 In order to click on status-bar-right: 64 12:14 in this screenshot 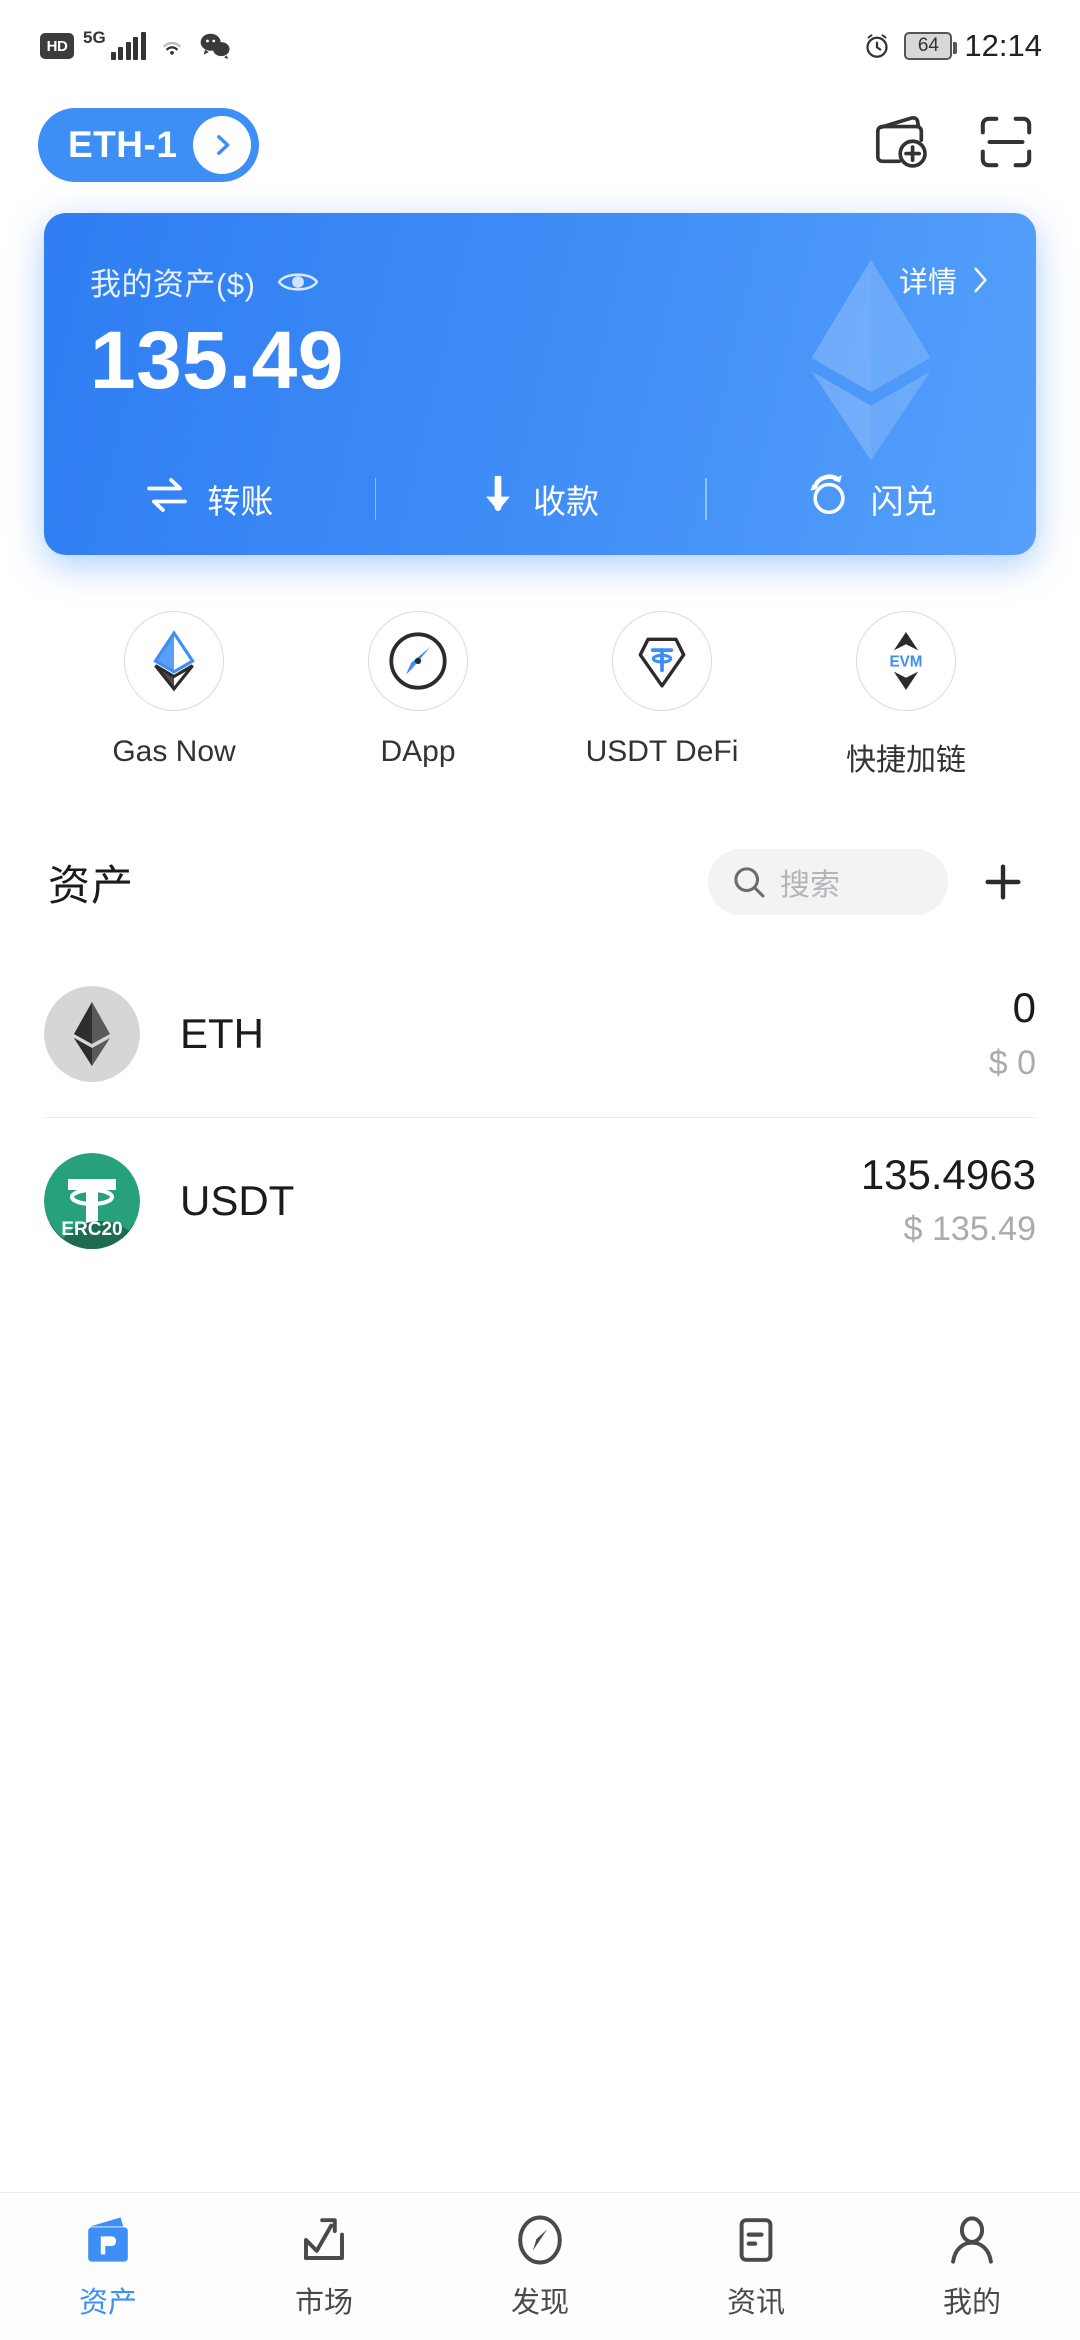, I will do `click(952, 46)`.